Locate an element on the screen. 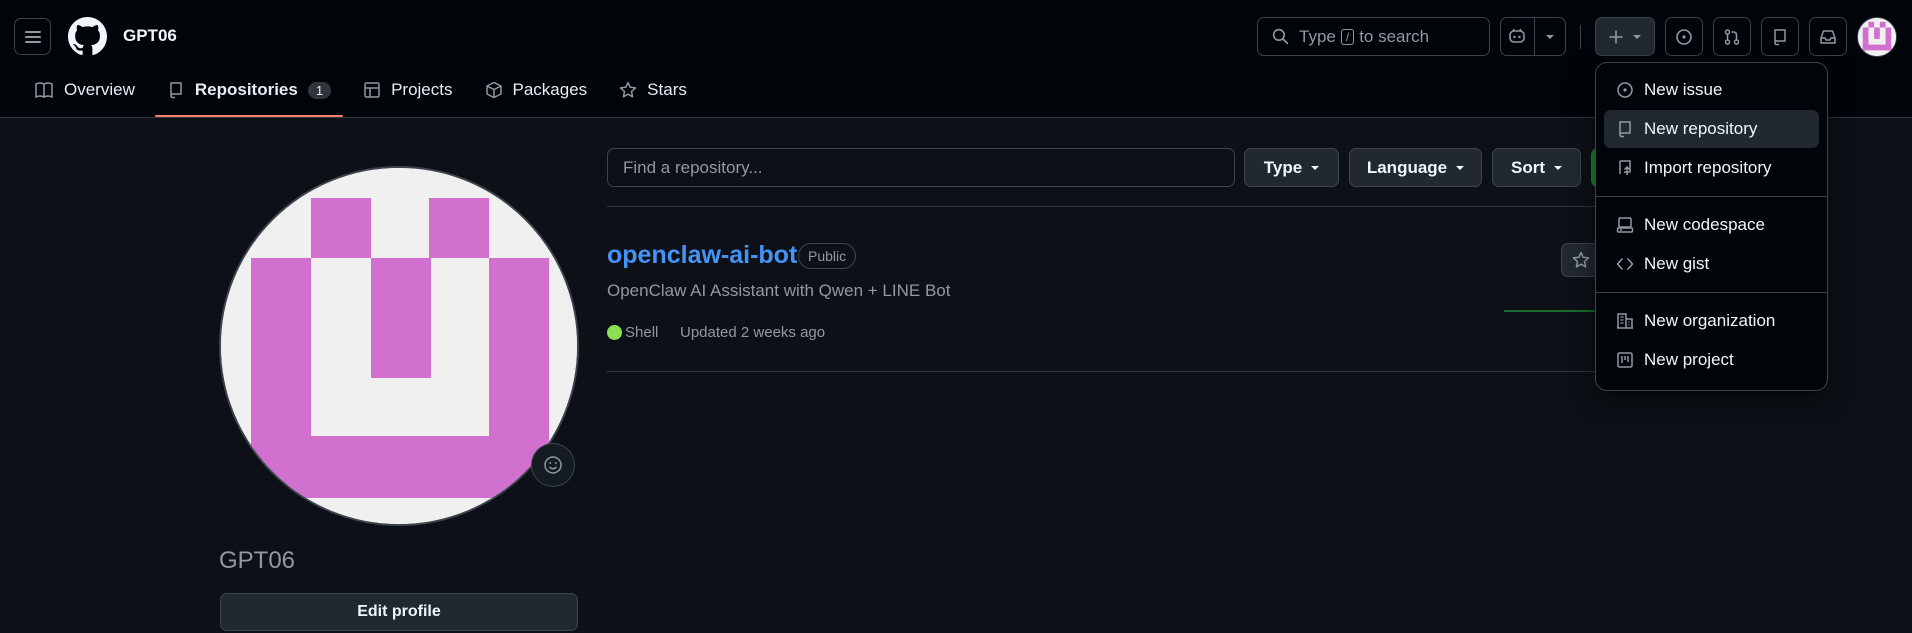  inbox-icon is located at coordinates (1828, 36).